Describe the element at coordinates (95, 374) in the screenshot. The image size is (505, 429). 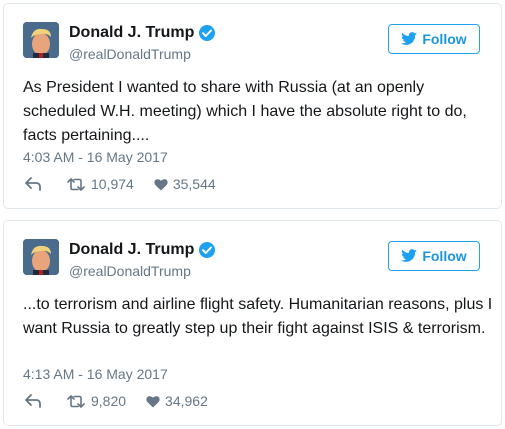
I see `timestamp: 4:13 AM - 16 May 2017` at that location.